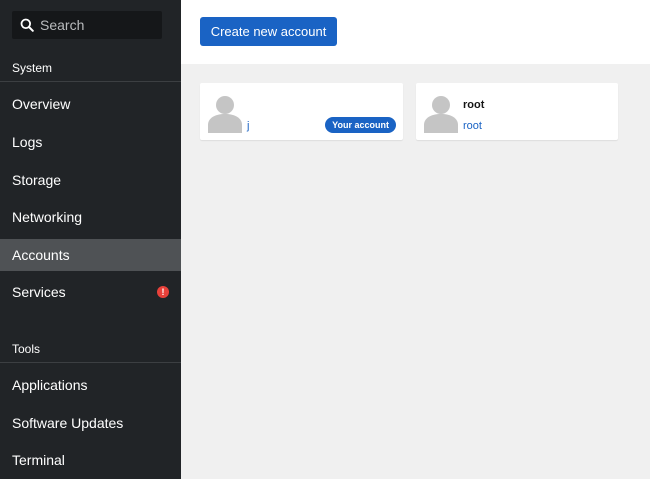  I want to click on sidebar-item-software-updates: Software Updates, so click(90, 423).